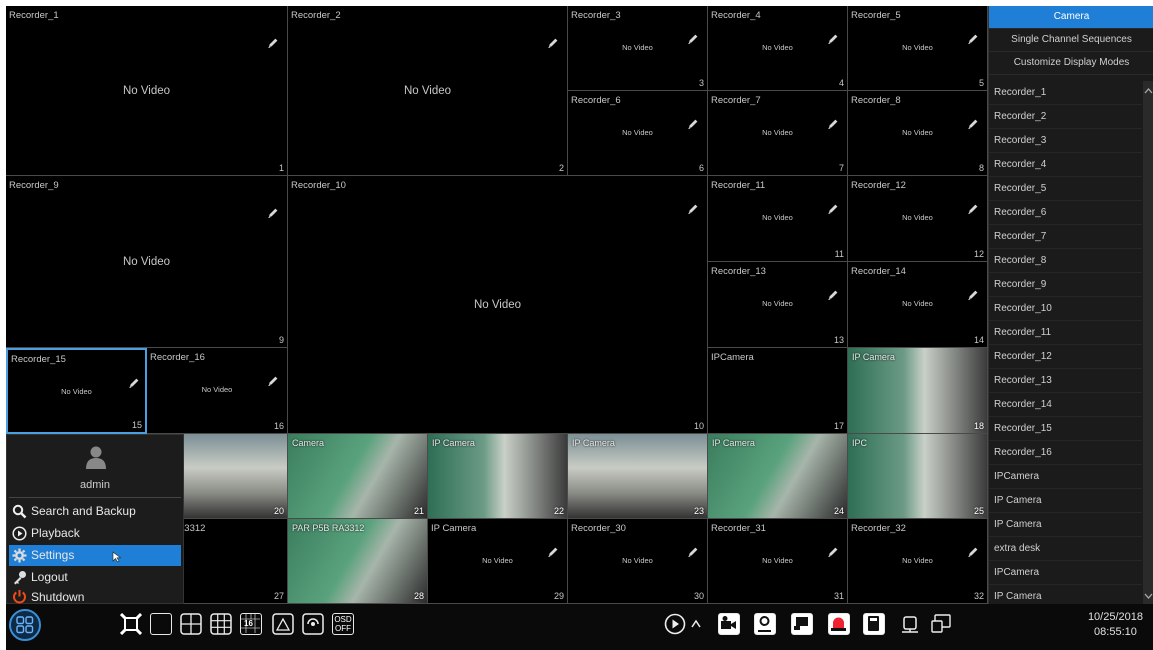 Image resolution: width=1153 pixels, height=650 pixels. What do you see at coordinates (778, 476) in the screenshot?
I see `channel-tile: IP Camera 24` at bounding box center [778, 476].